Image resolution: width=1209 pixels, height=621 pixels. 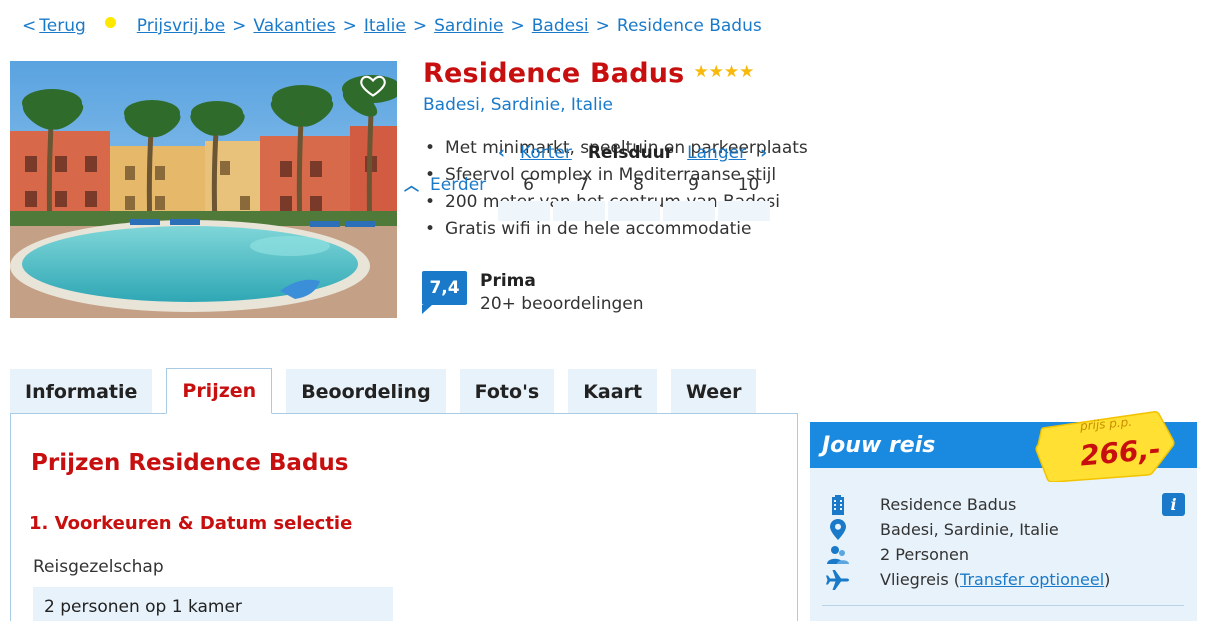 I want to click on trip-location: Badesi, Sardinie, Italie, so click(x=969, y=529).